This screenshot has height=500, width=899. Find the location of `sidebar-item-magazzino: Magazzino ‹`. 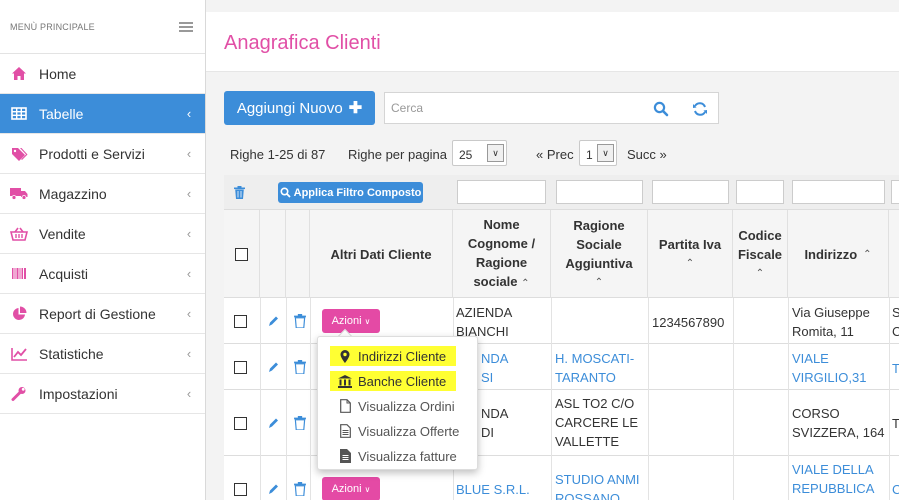

sidebar-item-magazzino: Magazzino ‹ is located at coordinates (102, 194).